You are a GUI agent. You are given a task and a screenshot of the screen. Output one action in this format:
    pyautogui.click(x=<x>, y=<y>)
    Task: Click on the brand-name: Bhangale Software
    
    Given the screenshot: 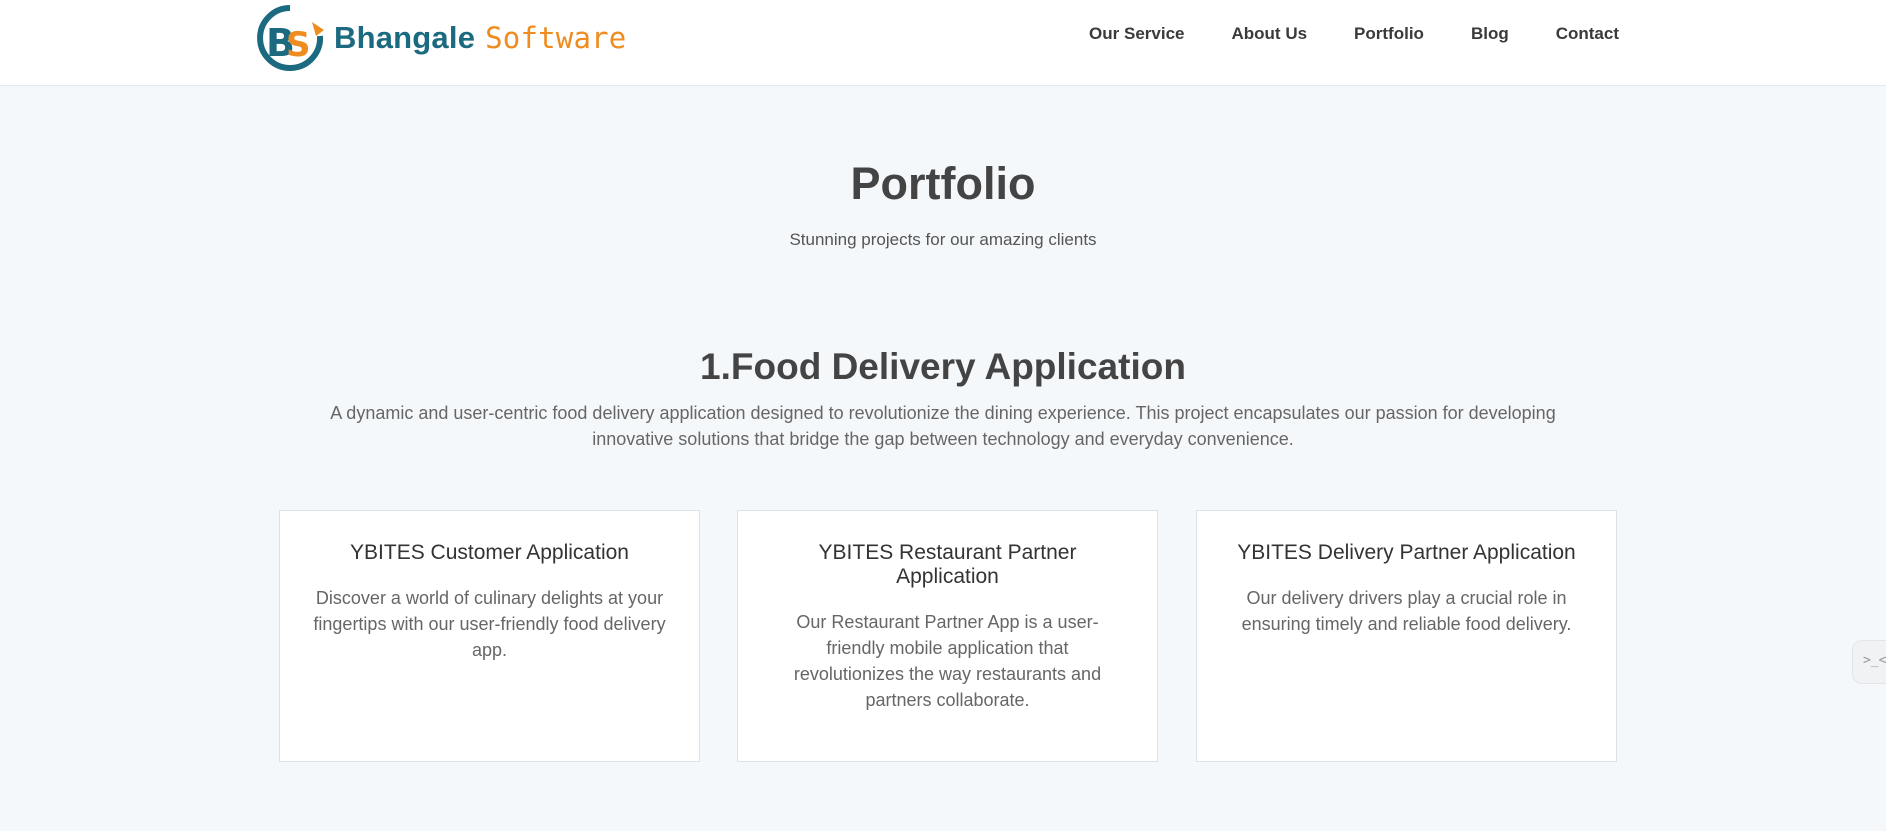 What is the action you would take?
    pyautogui.click(x=480, y=38)
    